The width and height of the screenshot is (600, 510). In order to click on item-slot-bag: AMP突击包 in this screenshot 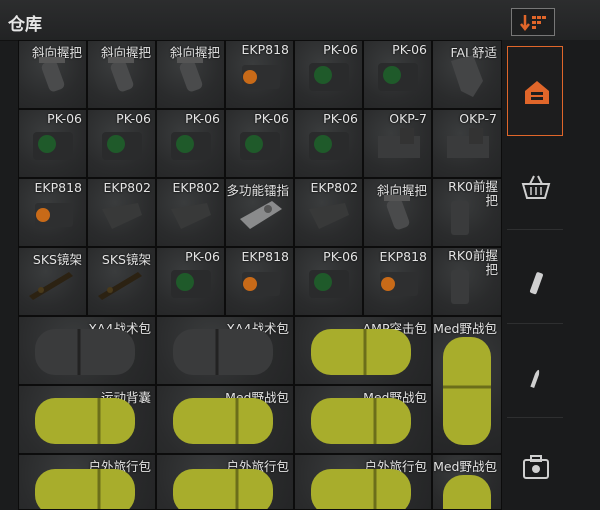, I will do `click(363, 350)`.